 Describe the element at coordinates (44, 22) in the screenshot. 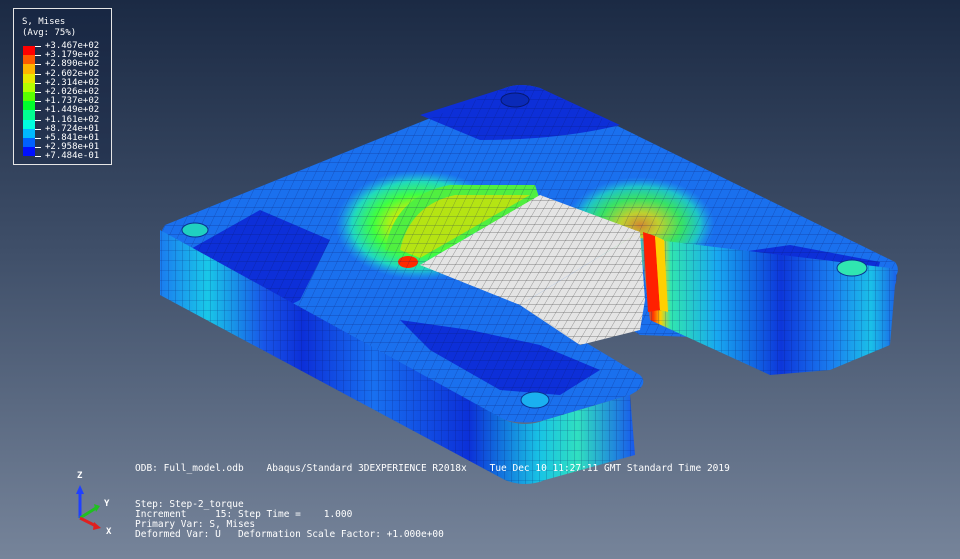

I see `legend-title: S, Mises` at that location.